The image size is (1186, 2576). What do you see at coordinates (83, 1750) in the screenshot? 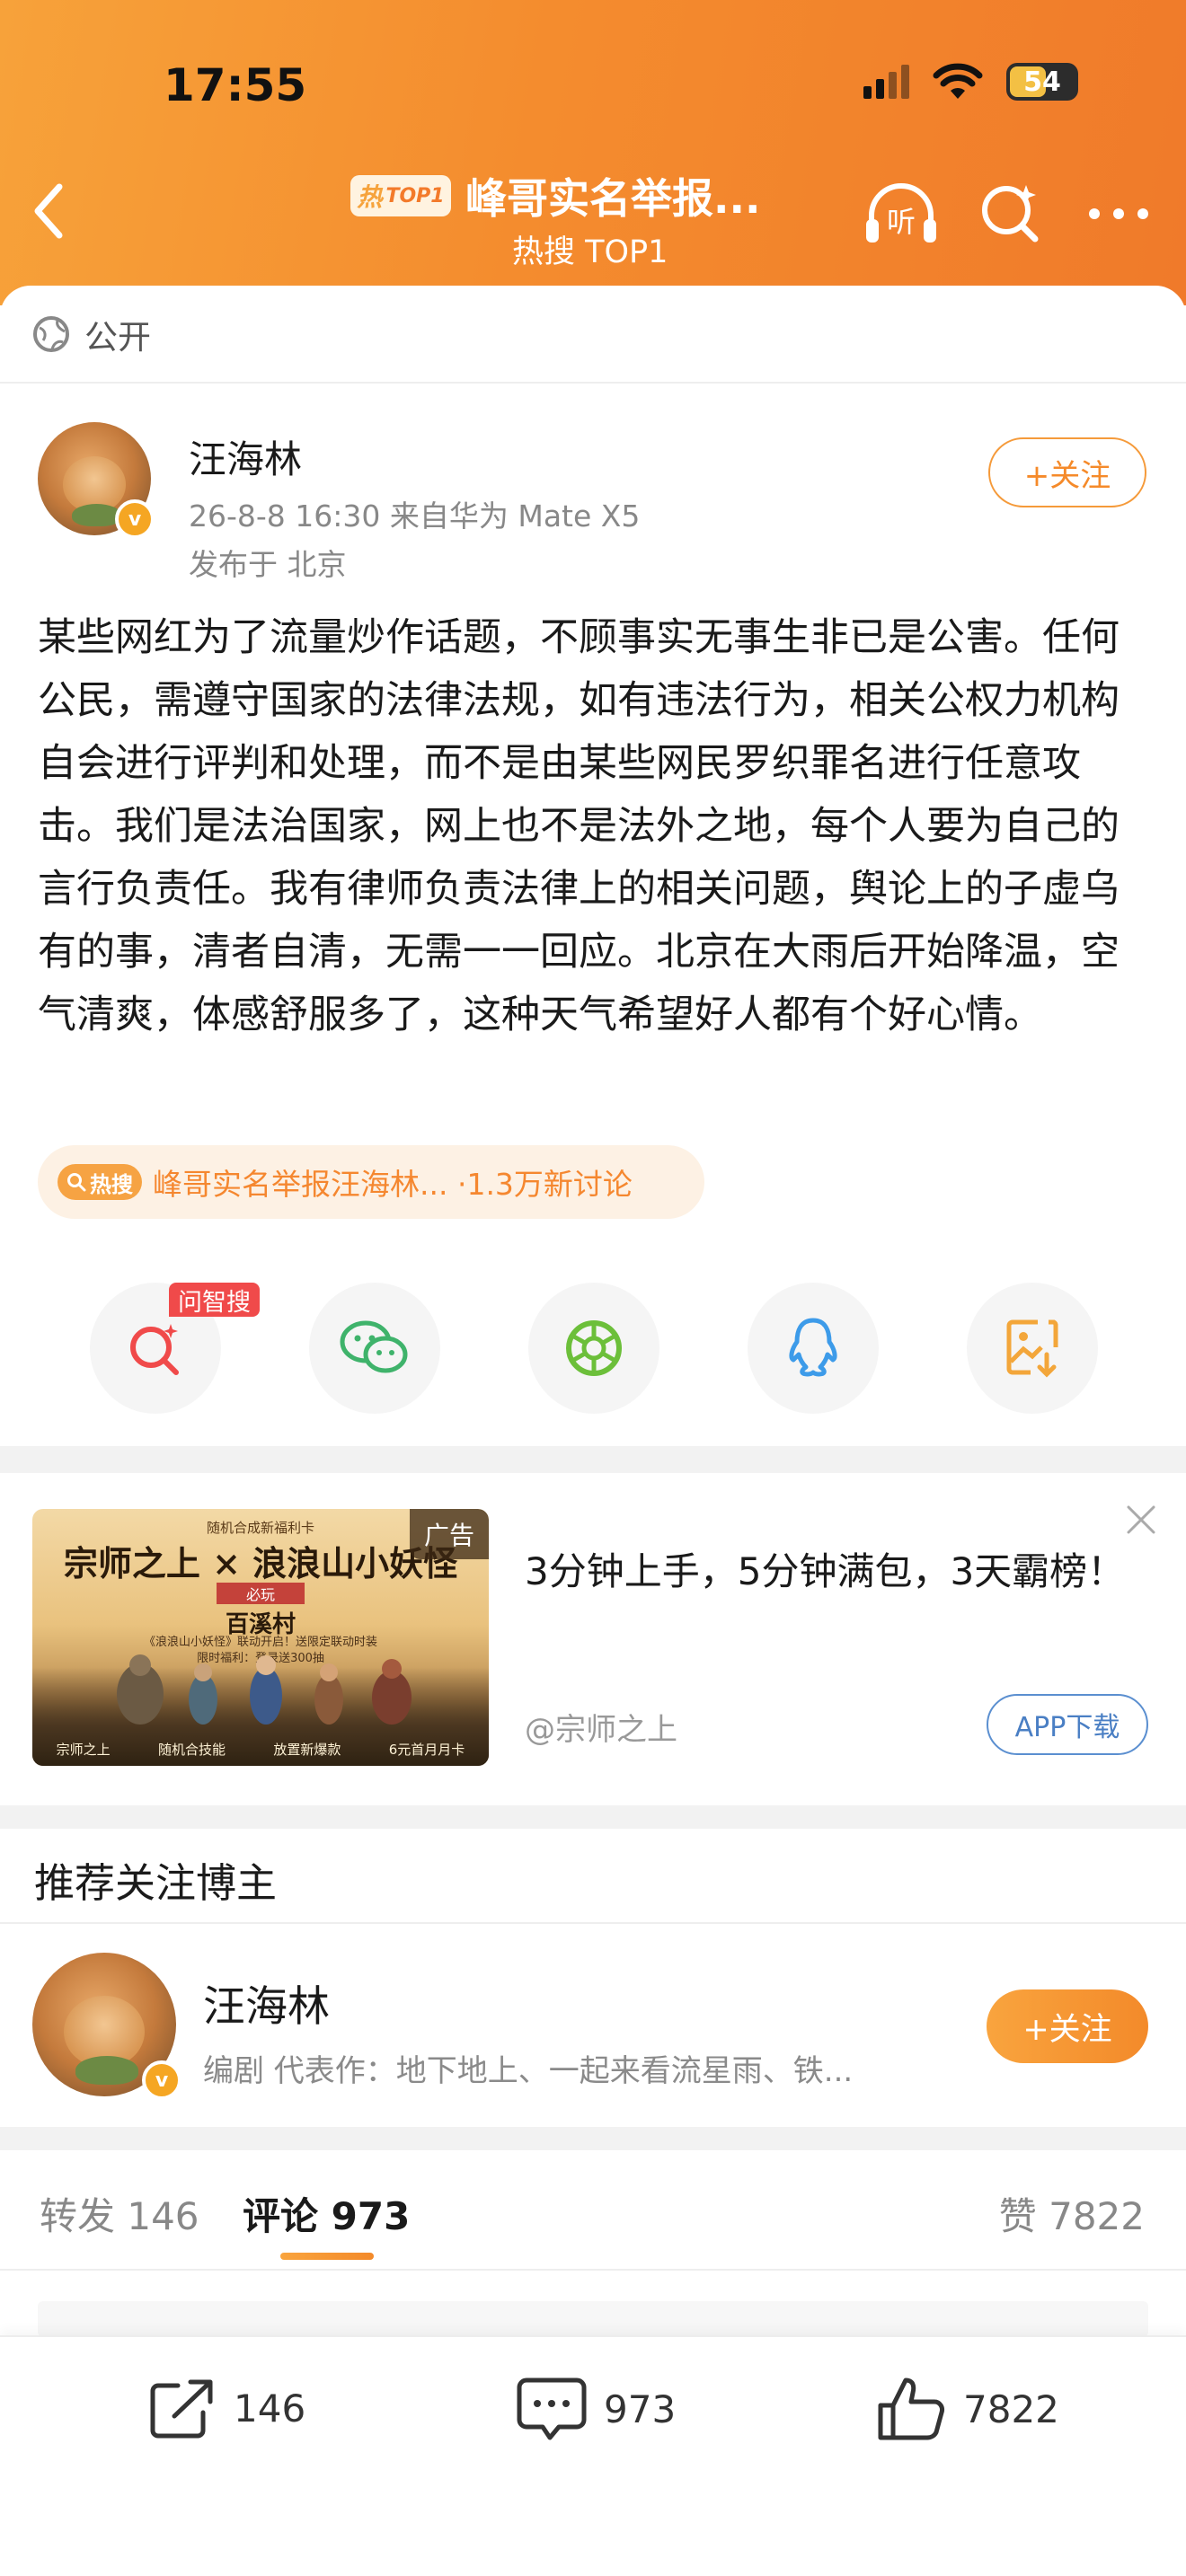
I see `ad-image-bottom-1: 宗师之上` at bounding box center [83, 1750].